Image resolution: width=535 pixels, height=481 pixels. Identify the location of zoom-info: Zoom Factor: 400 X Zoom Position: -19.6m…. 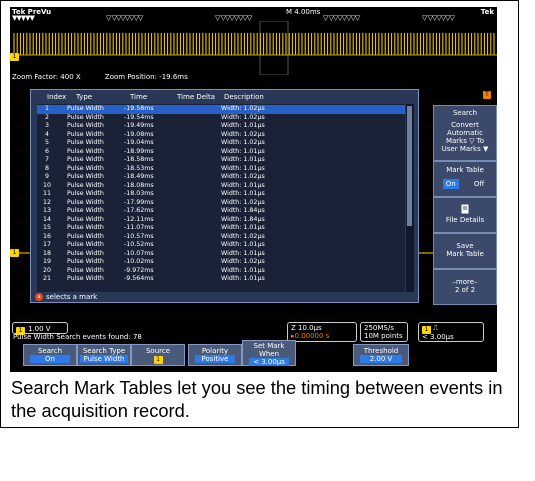
(111, 77).